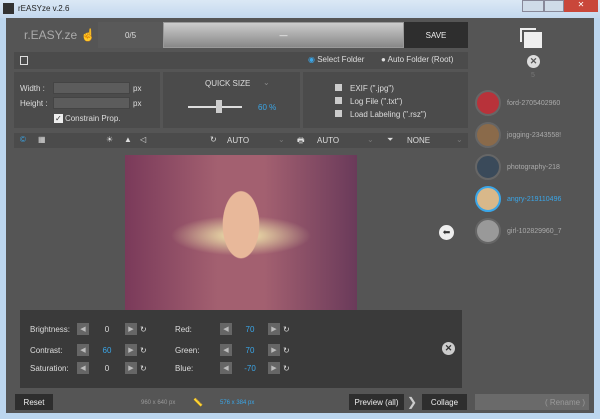 Image resolution: width=600 pixels, height=419 pixels. Describe the element at coordinates (219, 106) in the screenshot. I see `slider-handle` at that location.